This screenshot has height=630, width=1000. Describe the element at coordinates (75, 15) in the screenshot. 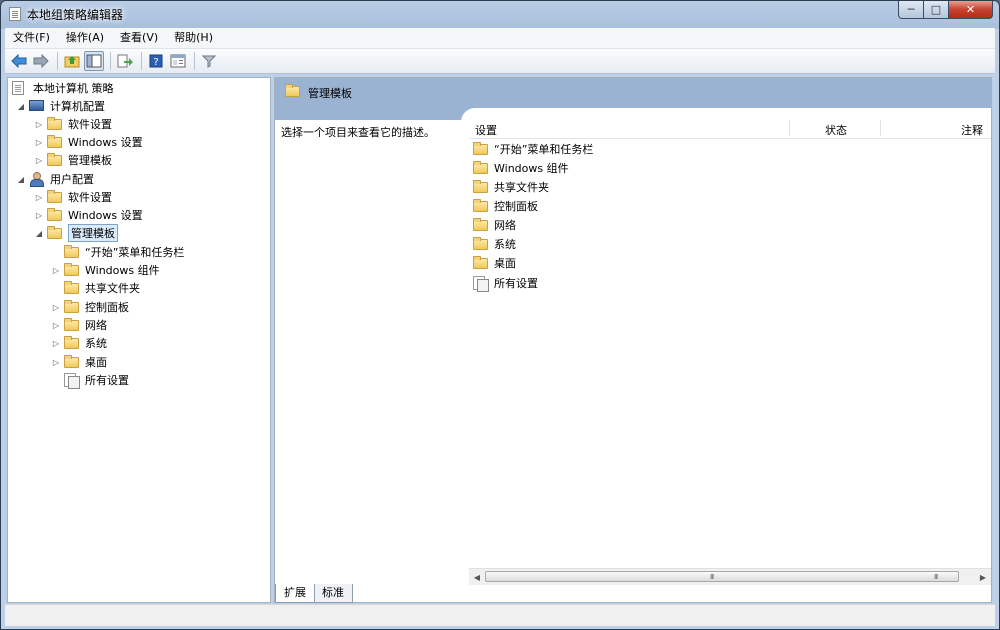

I see `window-title: 本地组策略编辑器` at that location.